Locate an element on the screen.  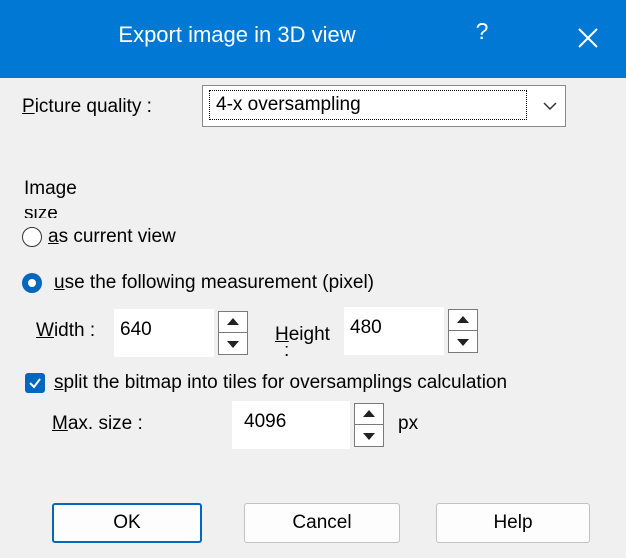
help-question-button: ? is located at coordinates (482, 31).